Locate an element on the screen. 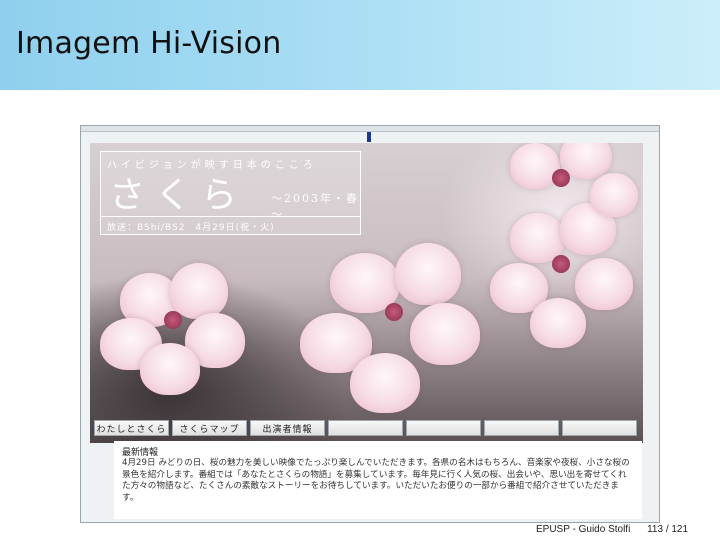  blossom-cluster-left is located at coordinates (200, 338).